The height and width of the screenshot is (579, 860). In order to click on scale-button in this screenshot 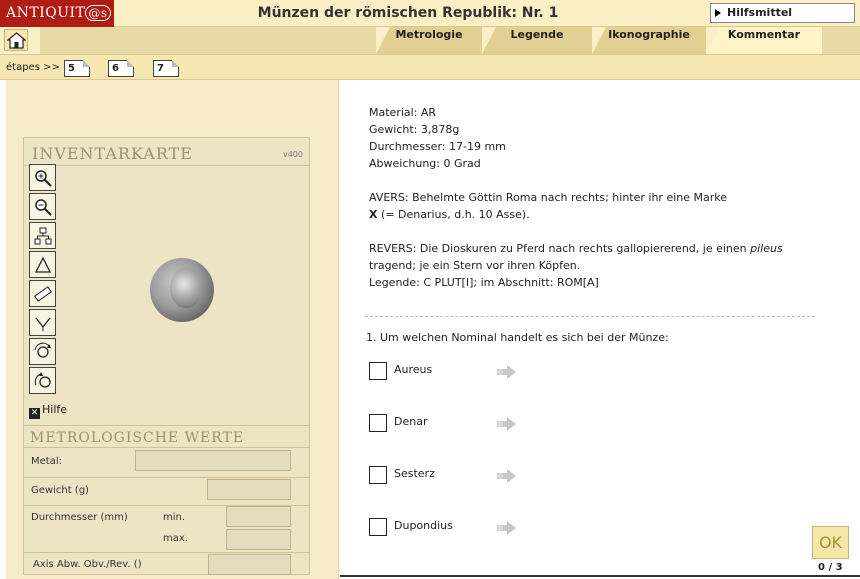, I will do `click(42, 322)`.